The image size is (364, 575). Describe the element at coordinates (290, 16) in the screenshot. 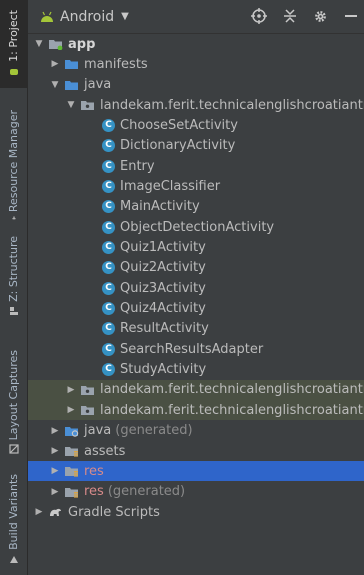

I see `collapse-all-icon` at that location.